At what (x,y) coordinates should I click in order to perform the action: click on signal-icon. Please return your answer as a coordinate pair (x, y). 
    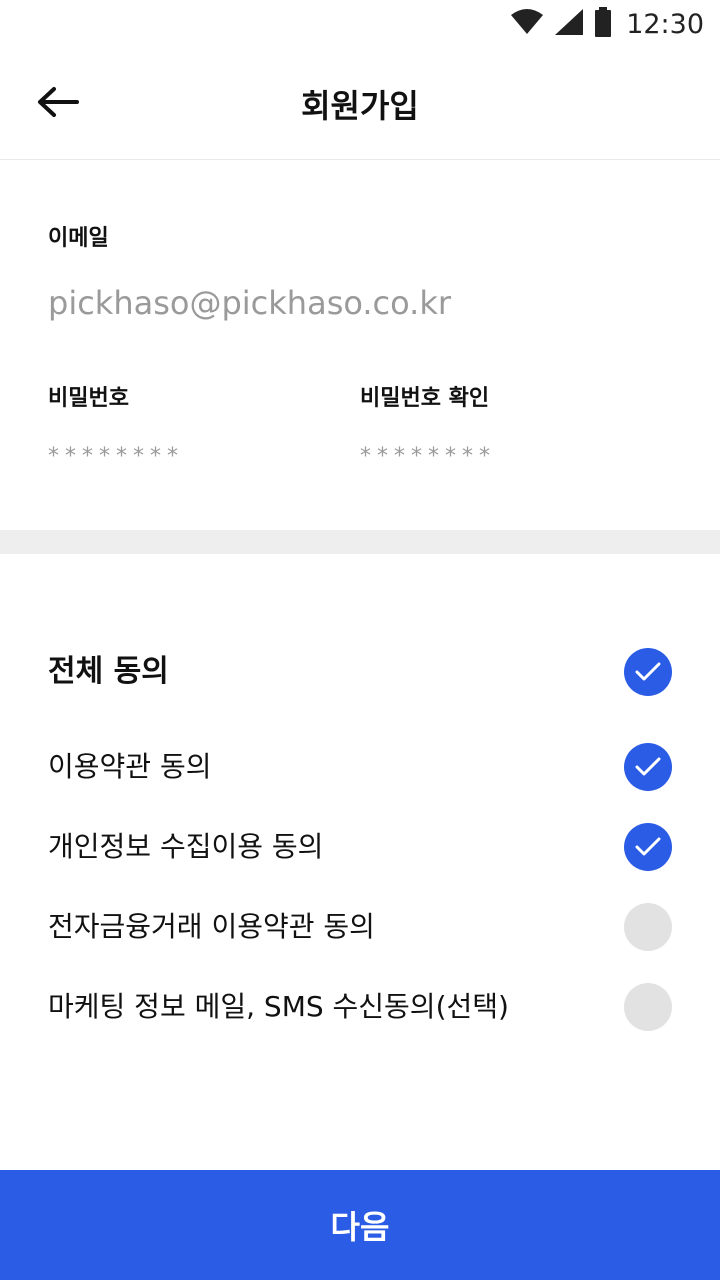
    Looking at the image, I should click on (569, 24).